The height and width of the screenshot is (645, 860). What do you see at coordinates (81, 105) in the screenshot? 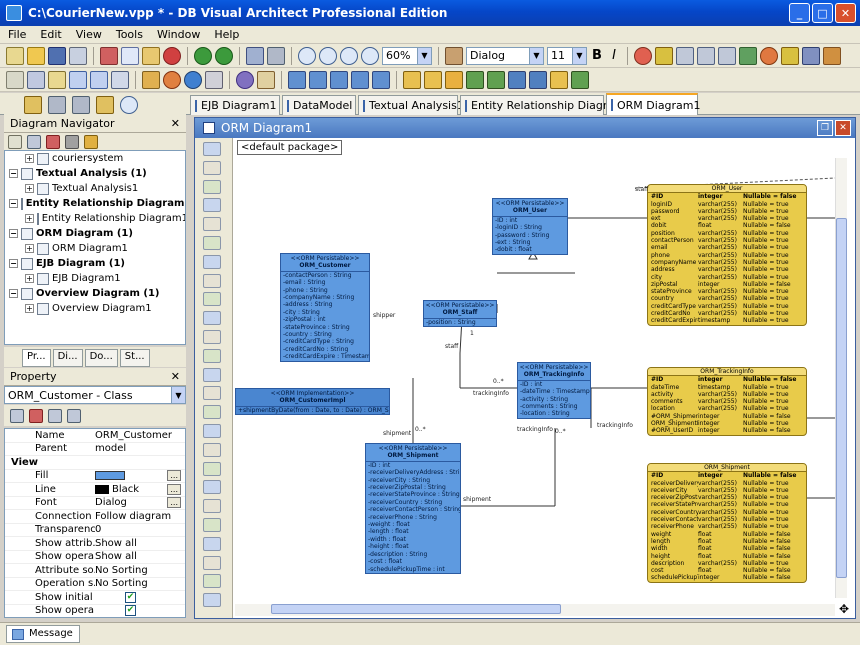
I see `logical-view-icon` at bounding box center [81, 105].